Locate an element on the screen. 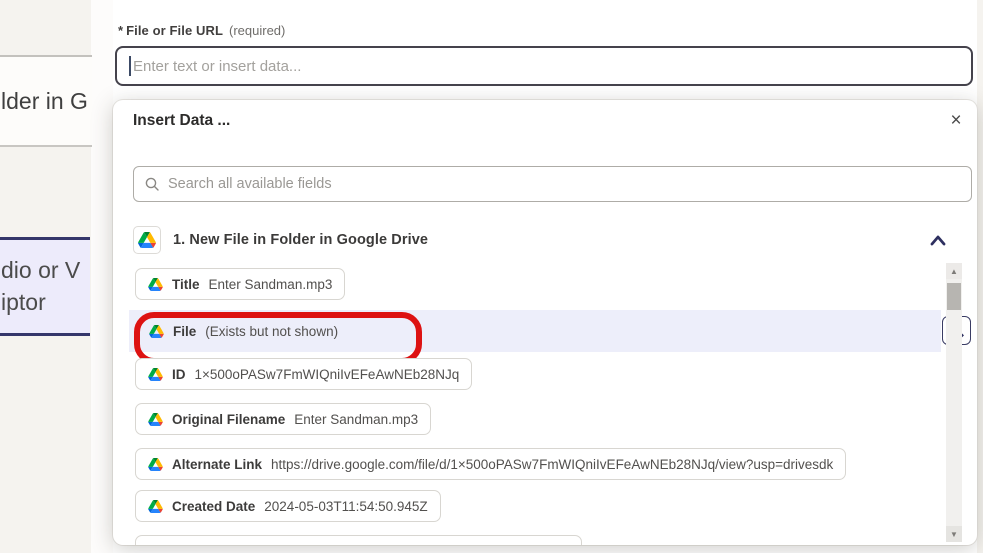  field-name: Original Filename is located at coordinates (229, 419).